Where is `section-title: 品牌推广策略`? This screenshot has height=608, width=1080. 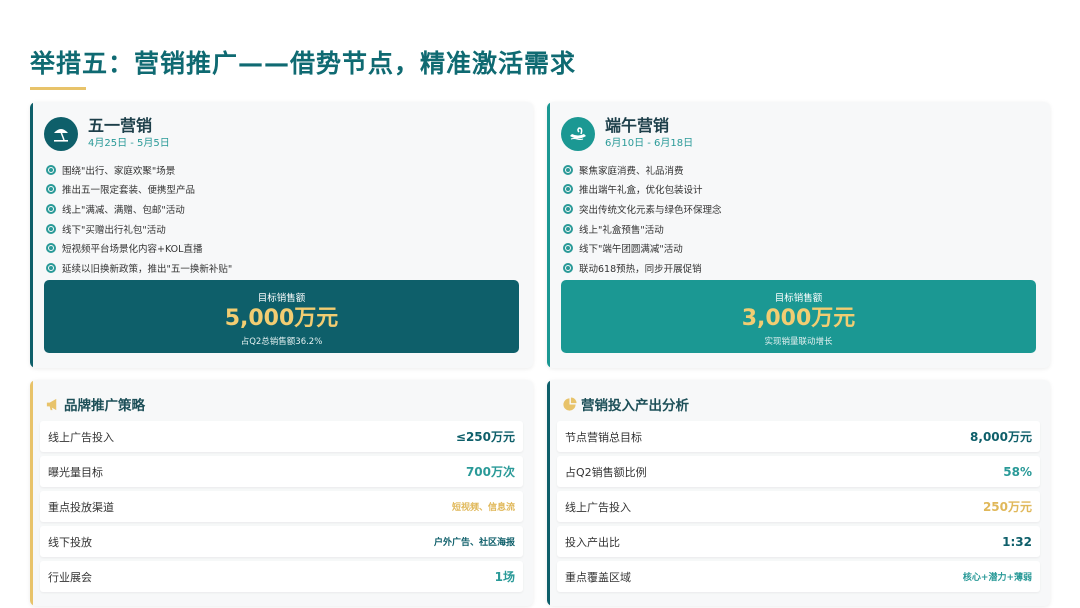 section-title: 品牌推广策略 is located at coordinates (104, 406).